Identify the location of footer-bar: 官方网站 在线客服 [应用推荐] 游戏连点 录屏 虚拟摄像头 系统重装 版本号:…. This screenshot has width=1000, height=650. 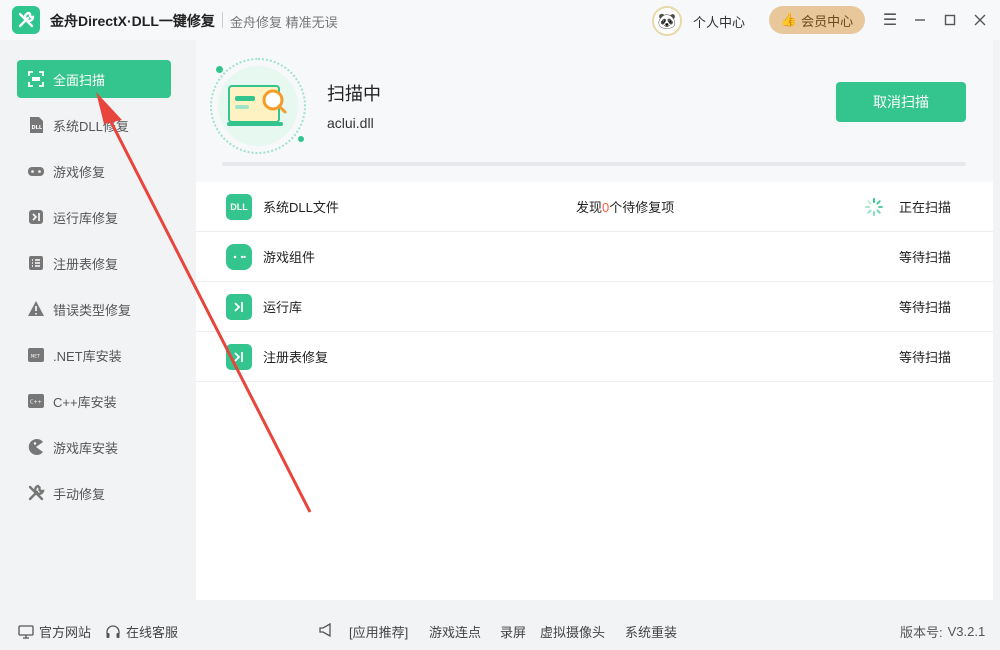
(500, 630).